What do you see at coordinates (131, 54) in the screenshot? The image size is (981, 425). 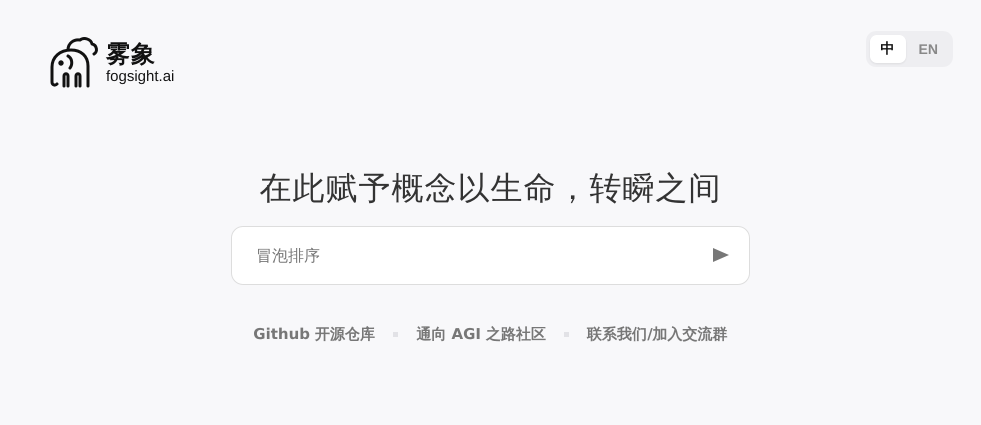 I see `brand-name: 雾象` at bounding box center [131, 54].